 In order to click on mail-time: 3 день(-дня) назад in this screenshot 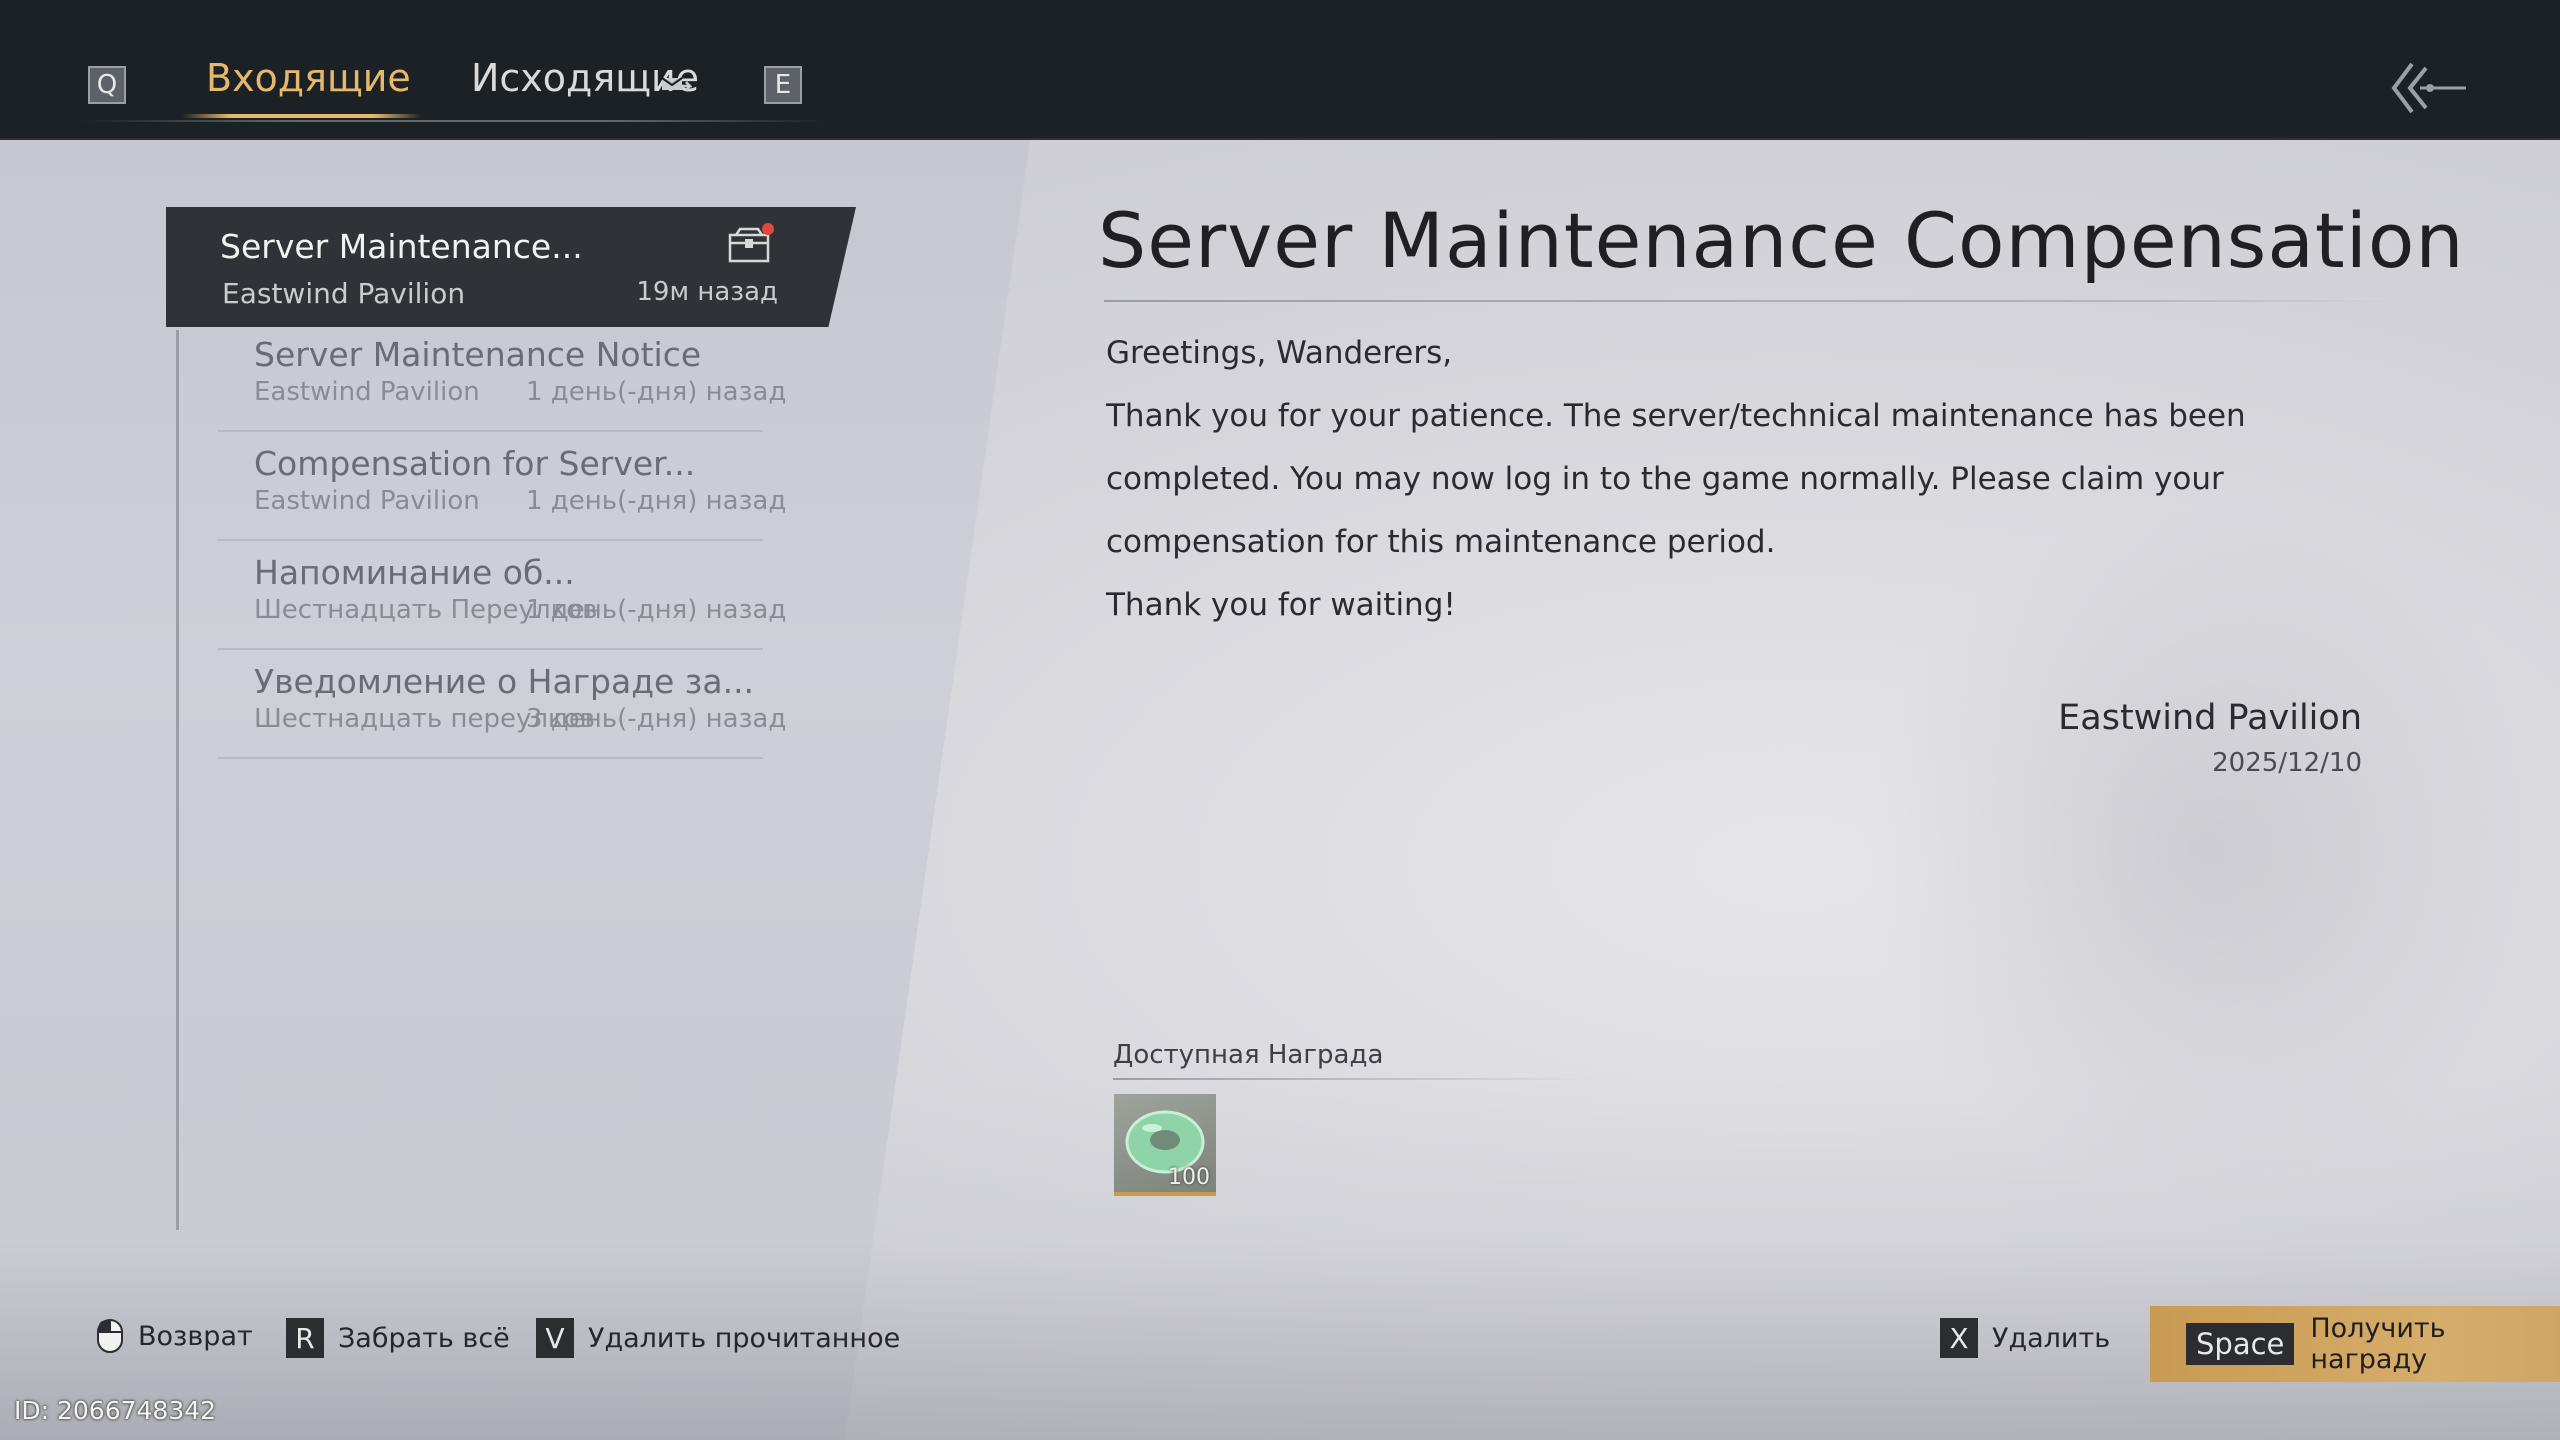, I will do `click(656, 719)`.